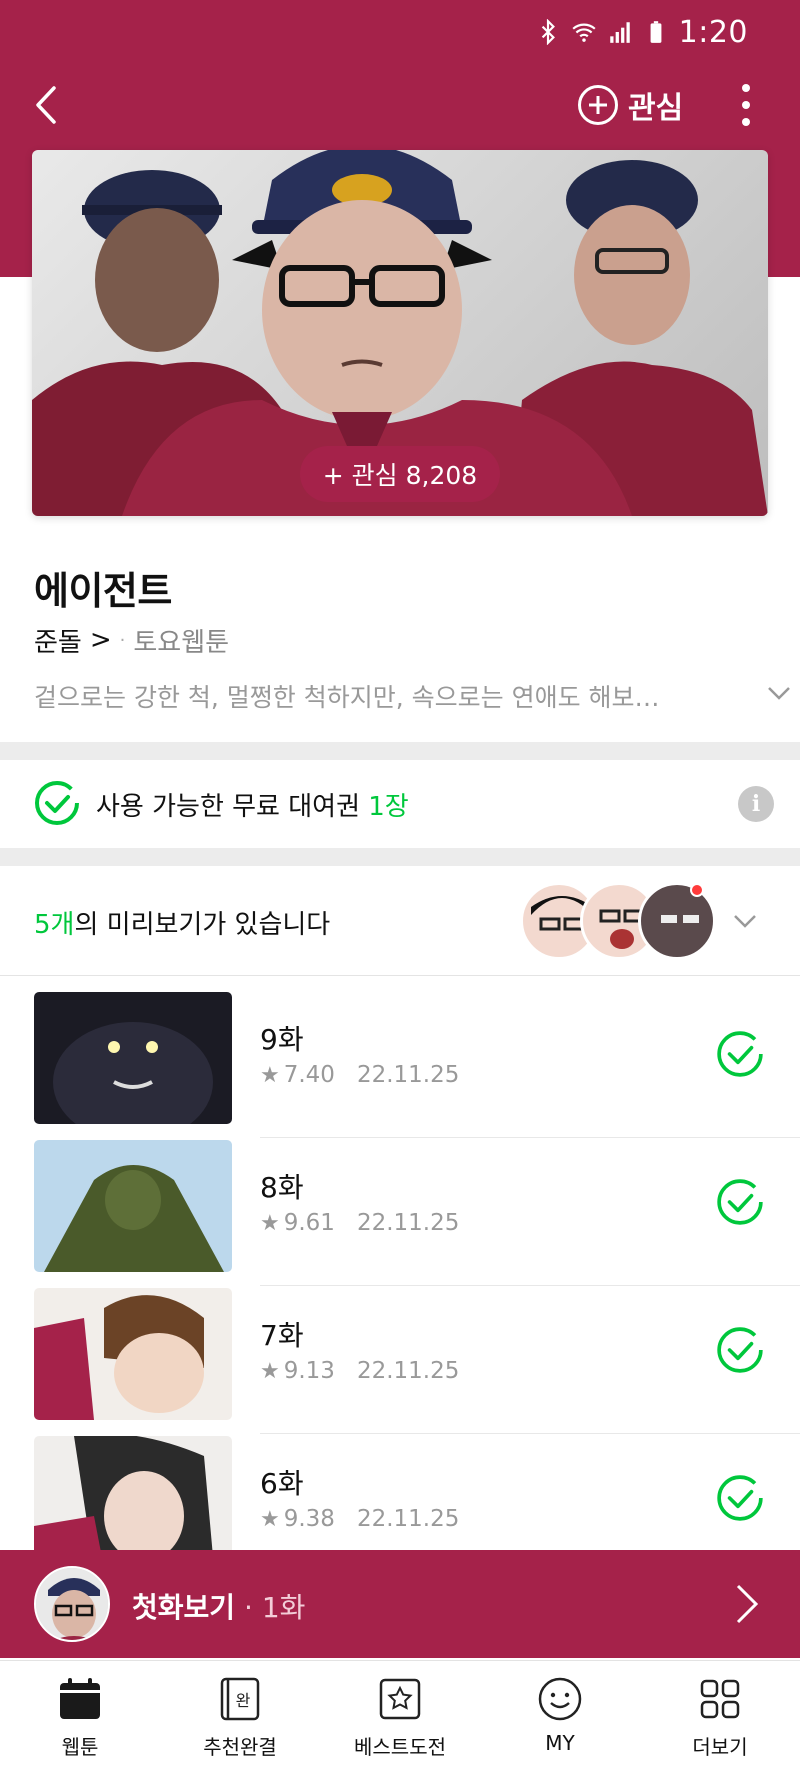 This screenshot has width=800, height=1778. What do you see at coordinates (598, 105) in the screenshot?
I see `plus-circle-icon` at bounding box center [598, 105].